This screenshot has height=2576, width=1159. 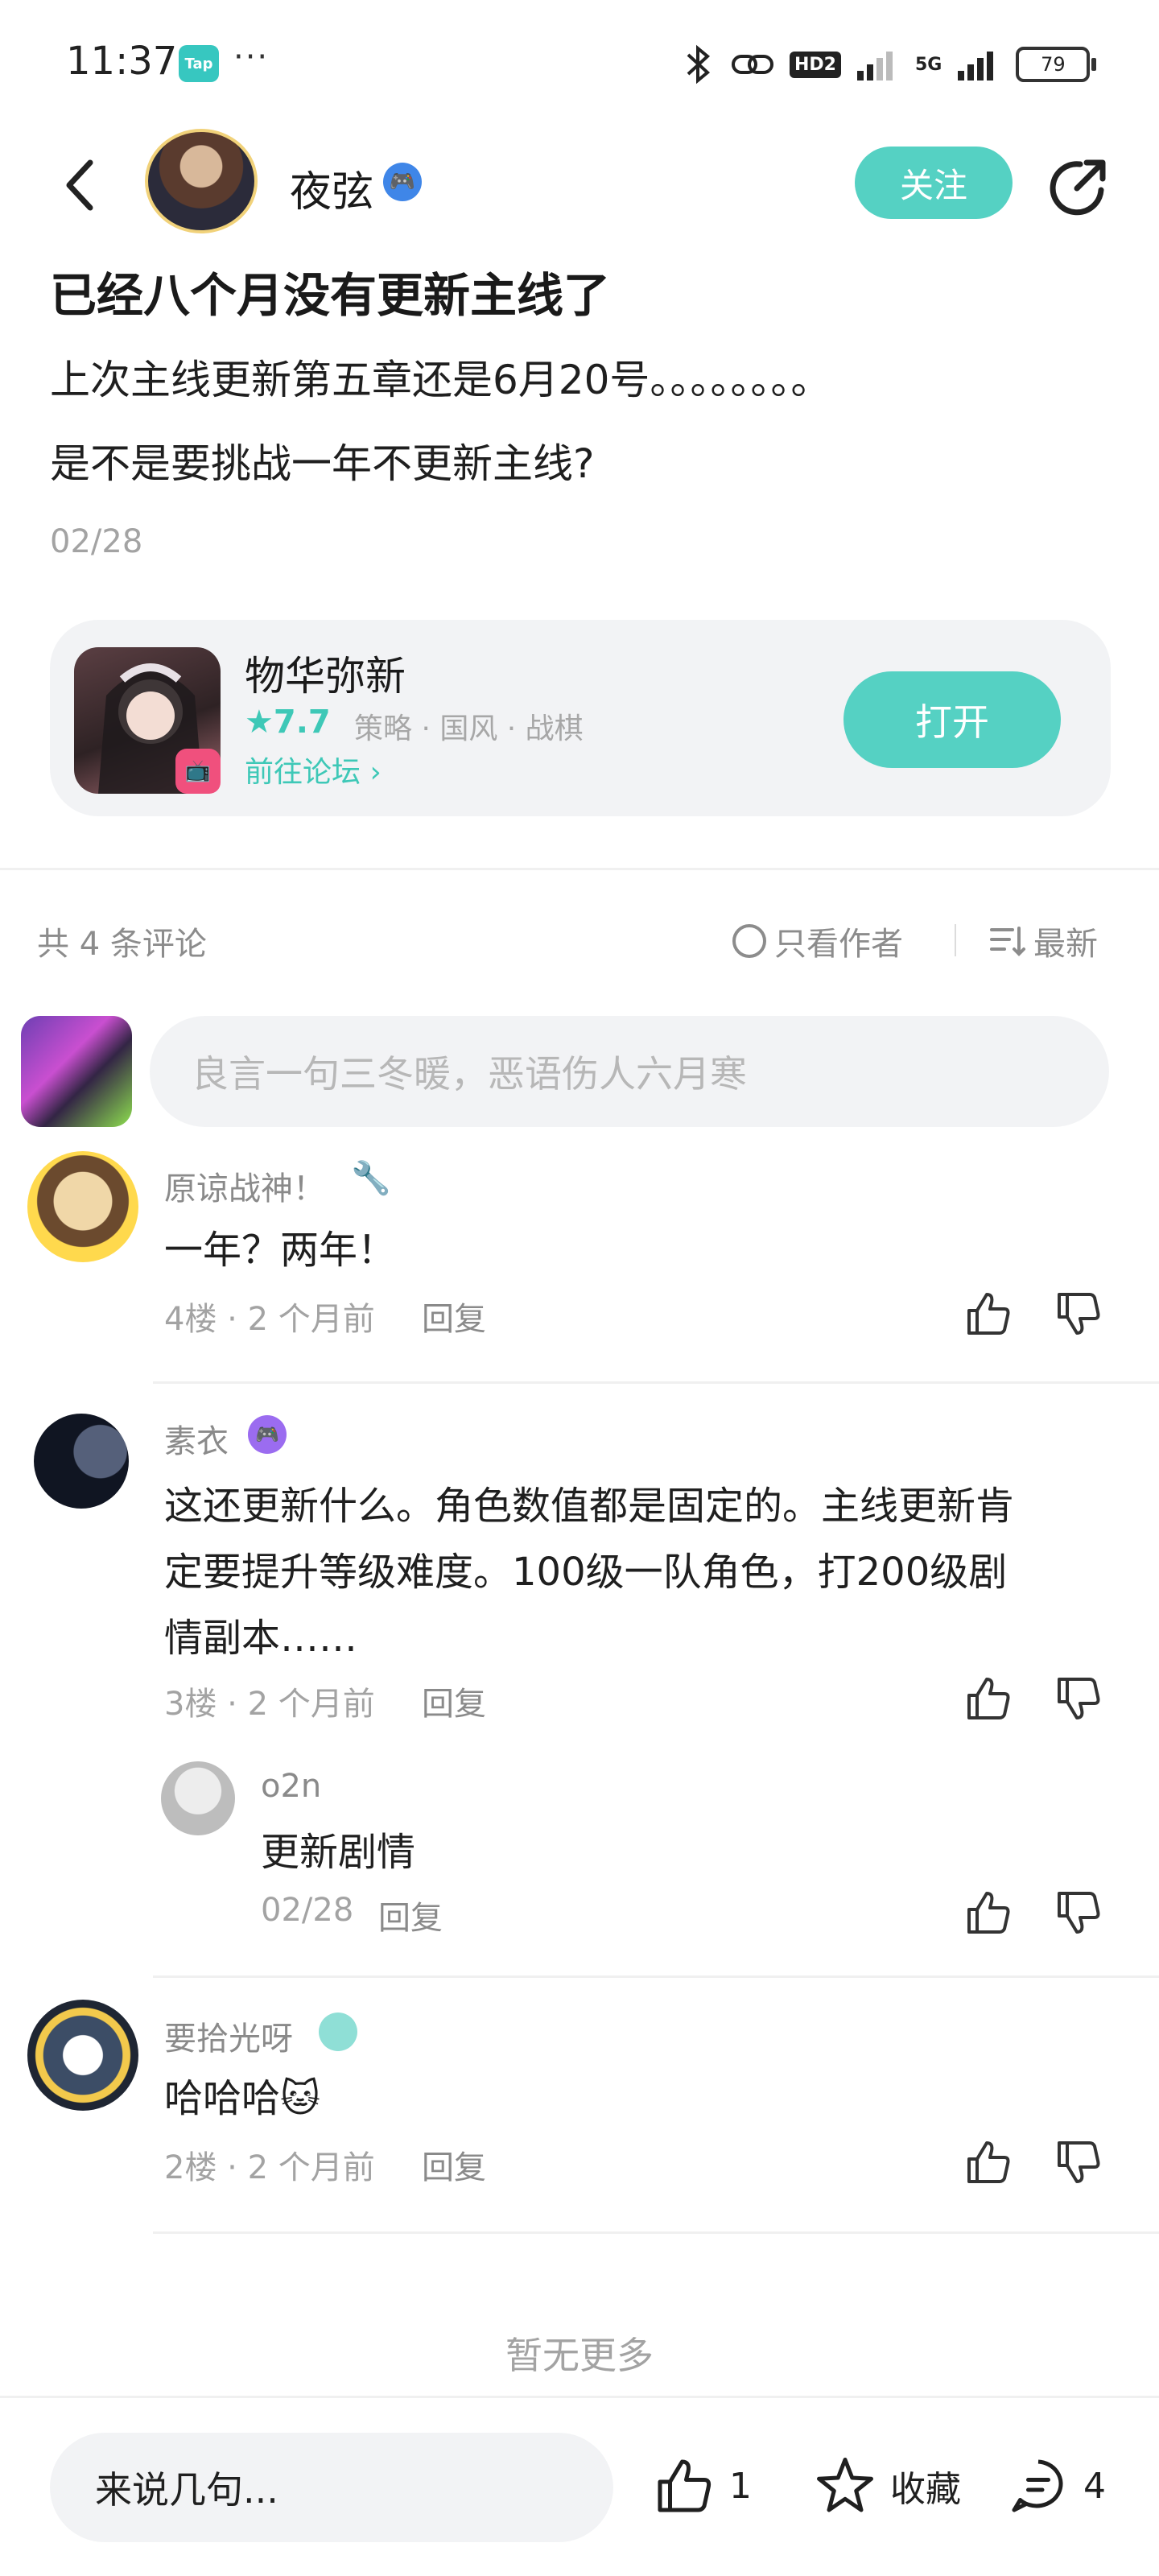 I want to click on bottom-like-button: 1, so click(x=702, y=2486).